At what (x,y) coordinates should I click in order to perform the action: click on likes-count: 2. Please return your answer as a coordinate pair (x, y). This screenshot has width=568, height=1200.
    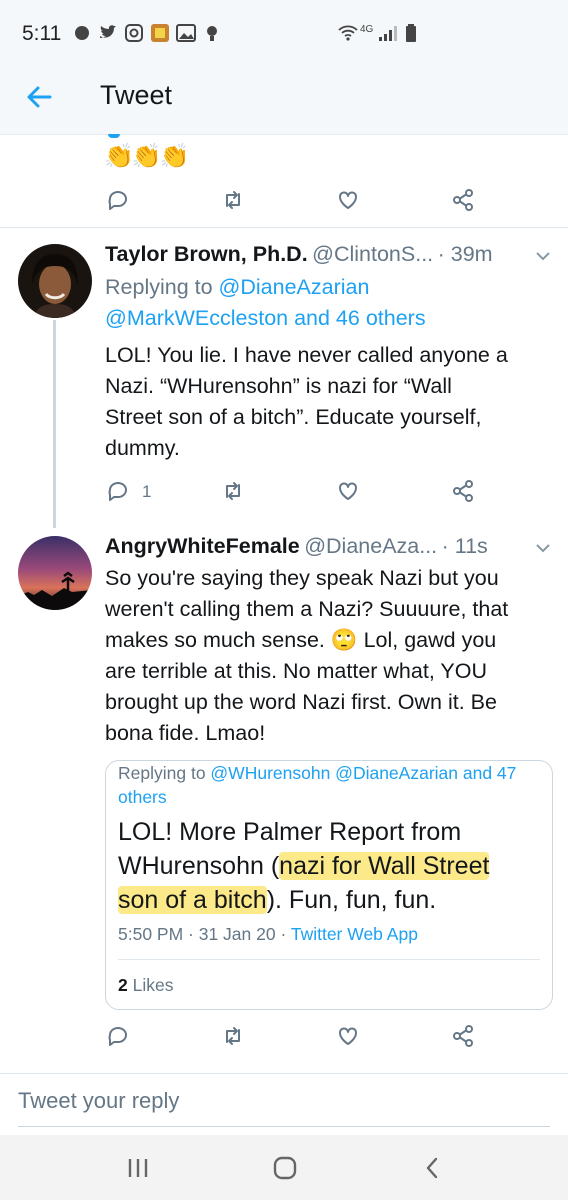
    Looking at the image, I should click on (123, 985).